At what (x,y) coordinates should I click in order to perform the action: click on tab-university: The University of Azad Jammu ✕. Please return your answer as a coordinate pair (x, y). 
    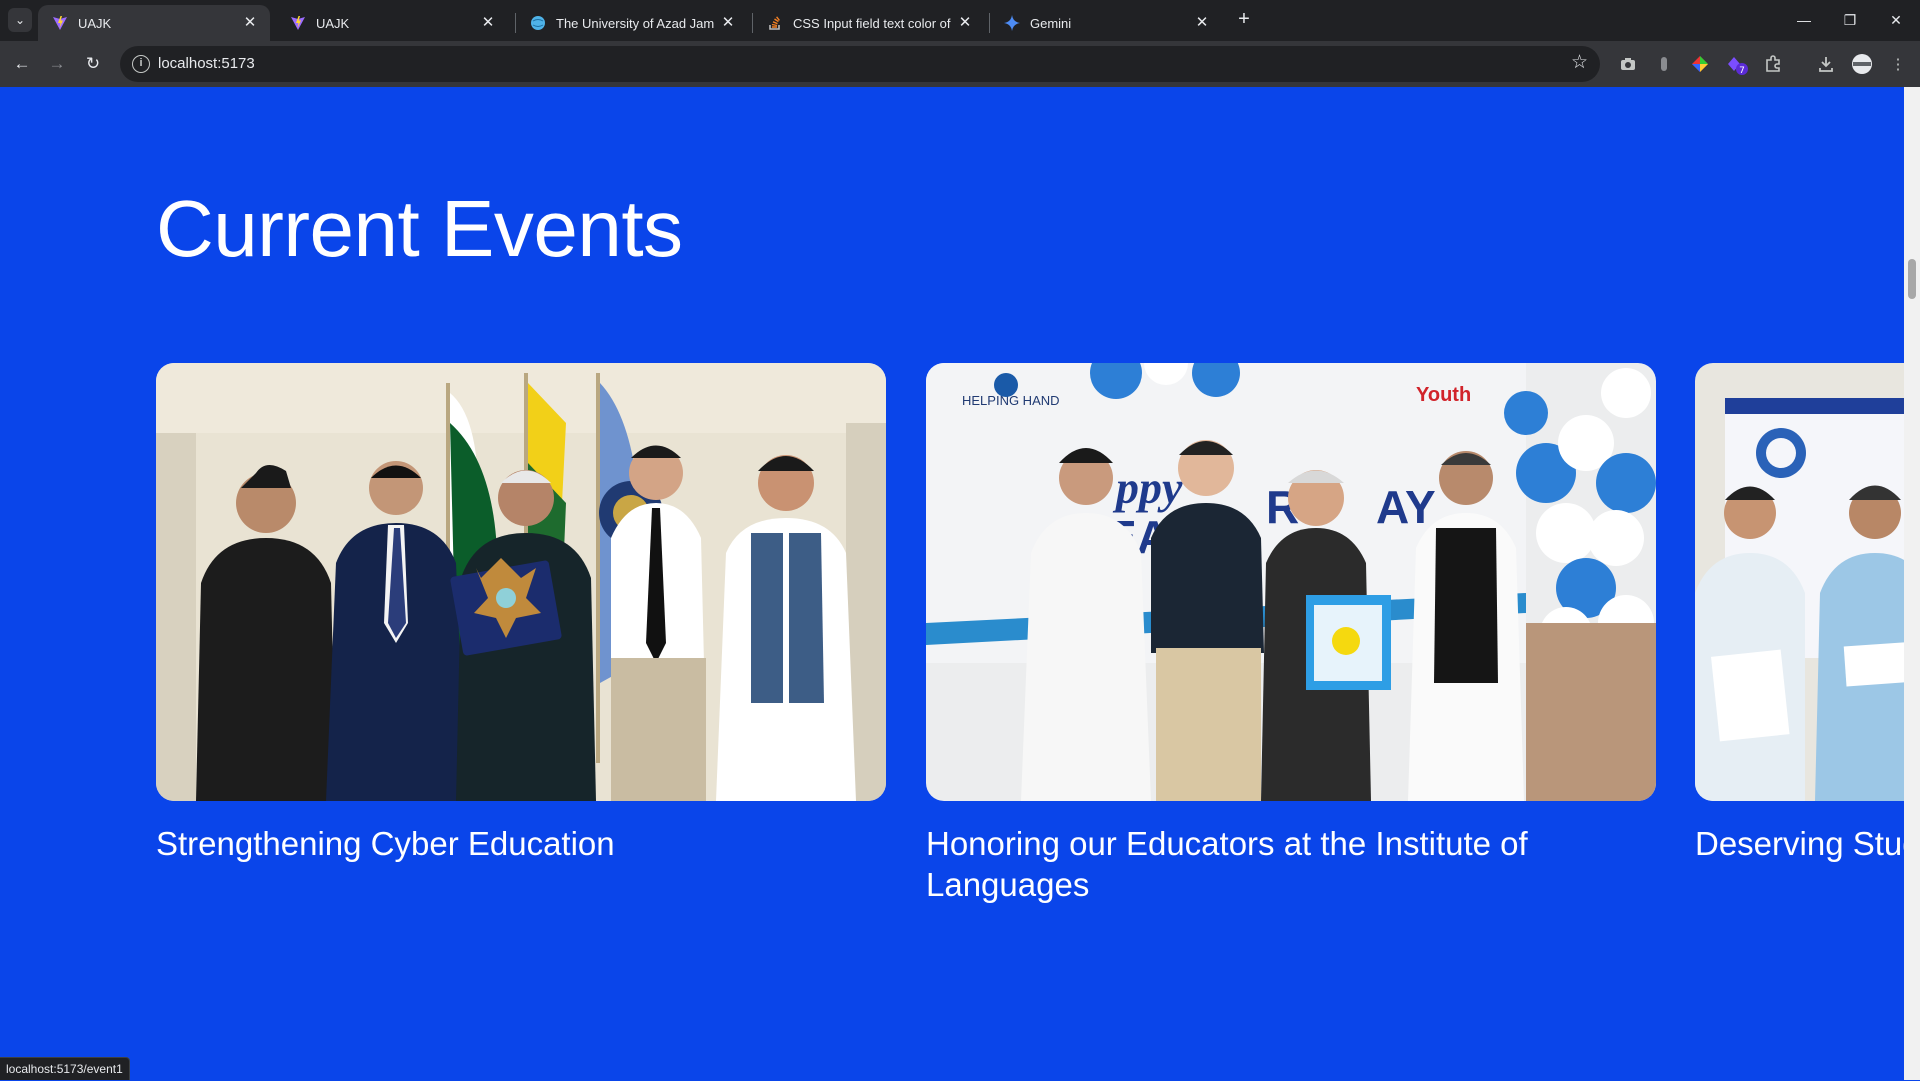
    Looking at the image, I should click on (632, 23).